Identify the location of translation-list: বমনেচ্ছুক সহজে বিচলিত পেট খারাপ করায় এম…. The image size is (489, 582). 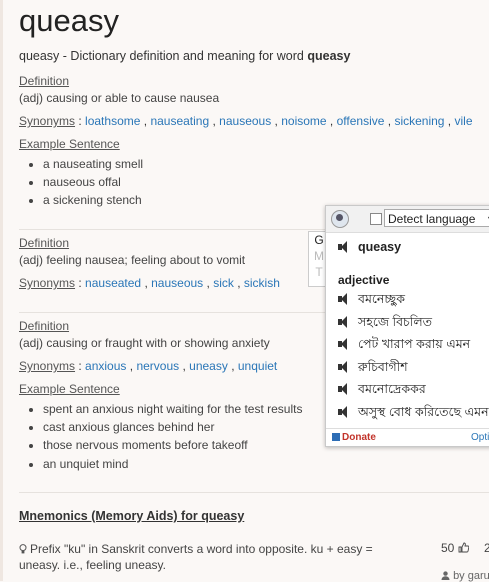
(413, 358).